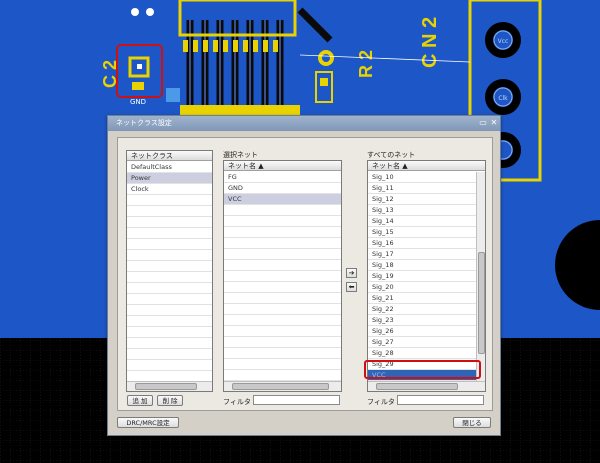 This screenshot has height=463, width=600. I want to click on list-item: Sig_11, so click(422, 188).